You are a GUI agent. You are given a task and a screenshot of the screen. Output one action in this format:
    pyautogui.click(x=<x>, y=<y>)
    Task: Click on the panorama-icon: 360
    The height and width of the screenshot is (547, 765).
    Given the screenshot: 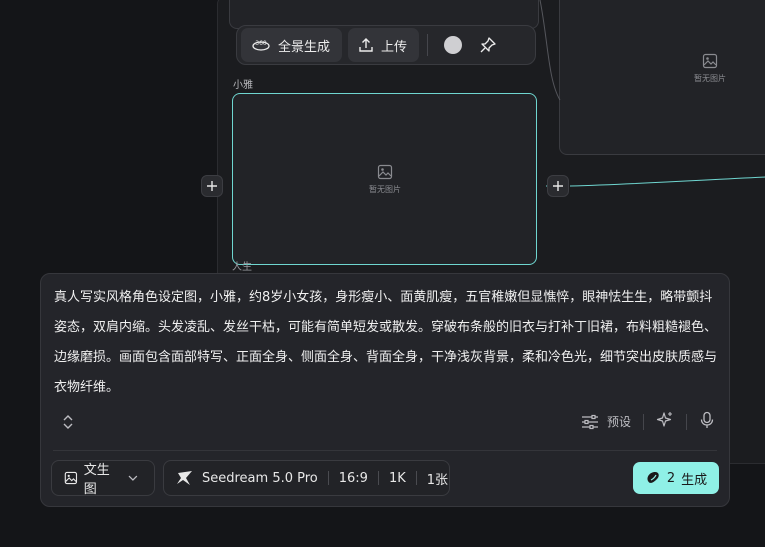 What is the action you would take?
    pyautogui.click(x=261, y=45)
    